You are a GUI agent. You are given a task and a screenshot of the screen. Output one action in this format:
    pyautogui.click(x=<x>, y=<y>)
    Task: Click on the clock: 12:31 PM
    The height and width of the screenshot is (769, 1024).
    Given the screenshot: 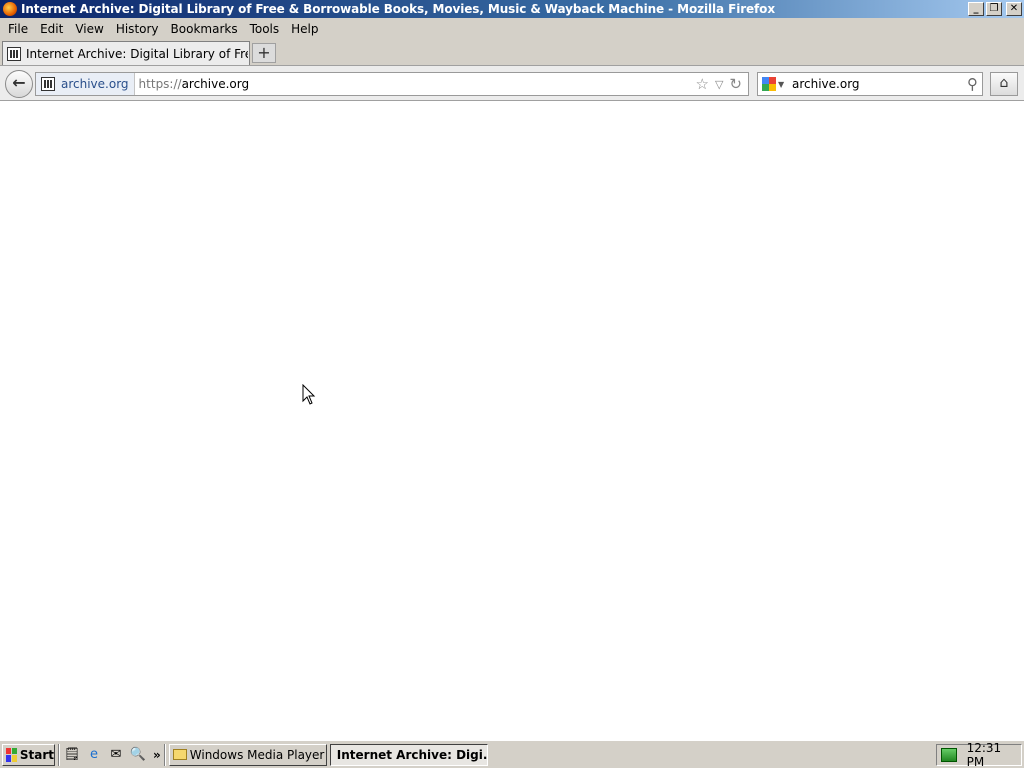 What is the action you would take?
    pyautogui.click(x=984, y=755)
    